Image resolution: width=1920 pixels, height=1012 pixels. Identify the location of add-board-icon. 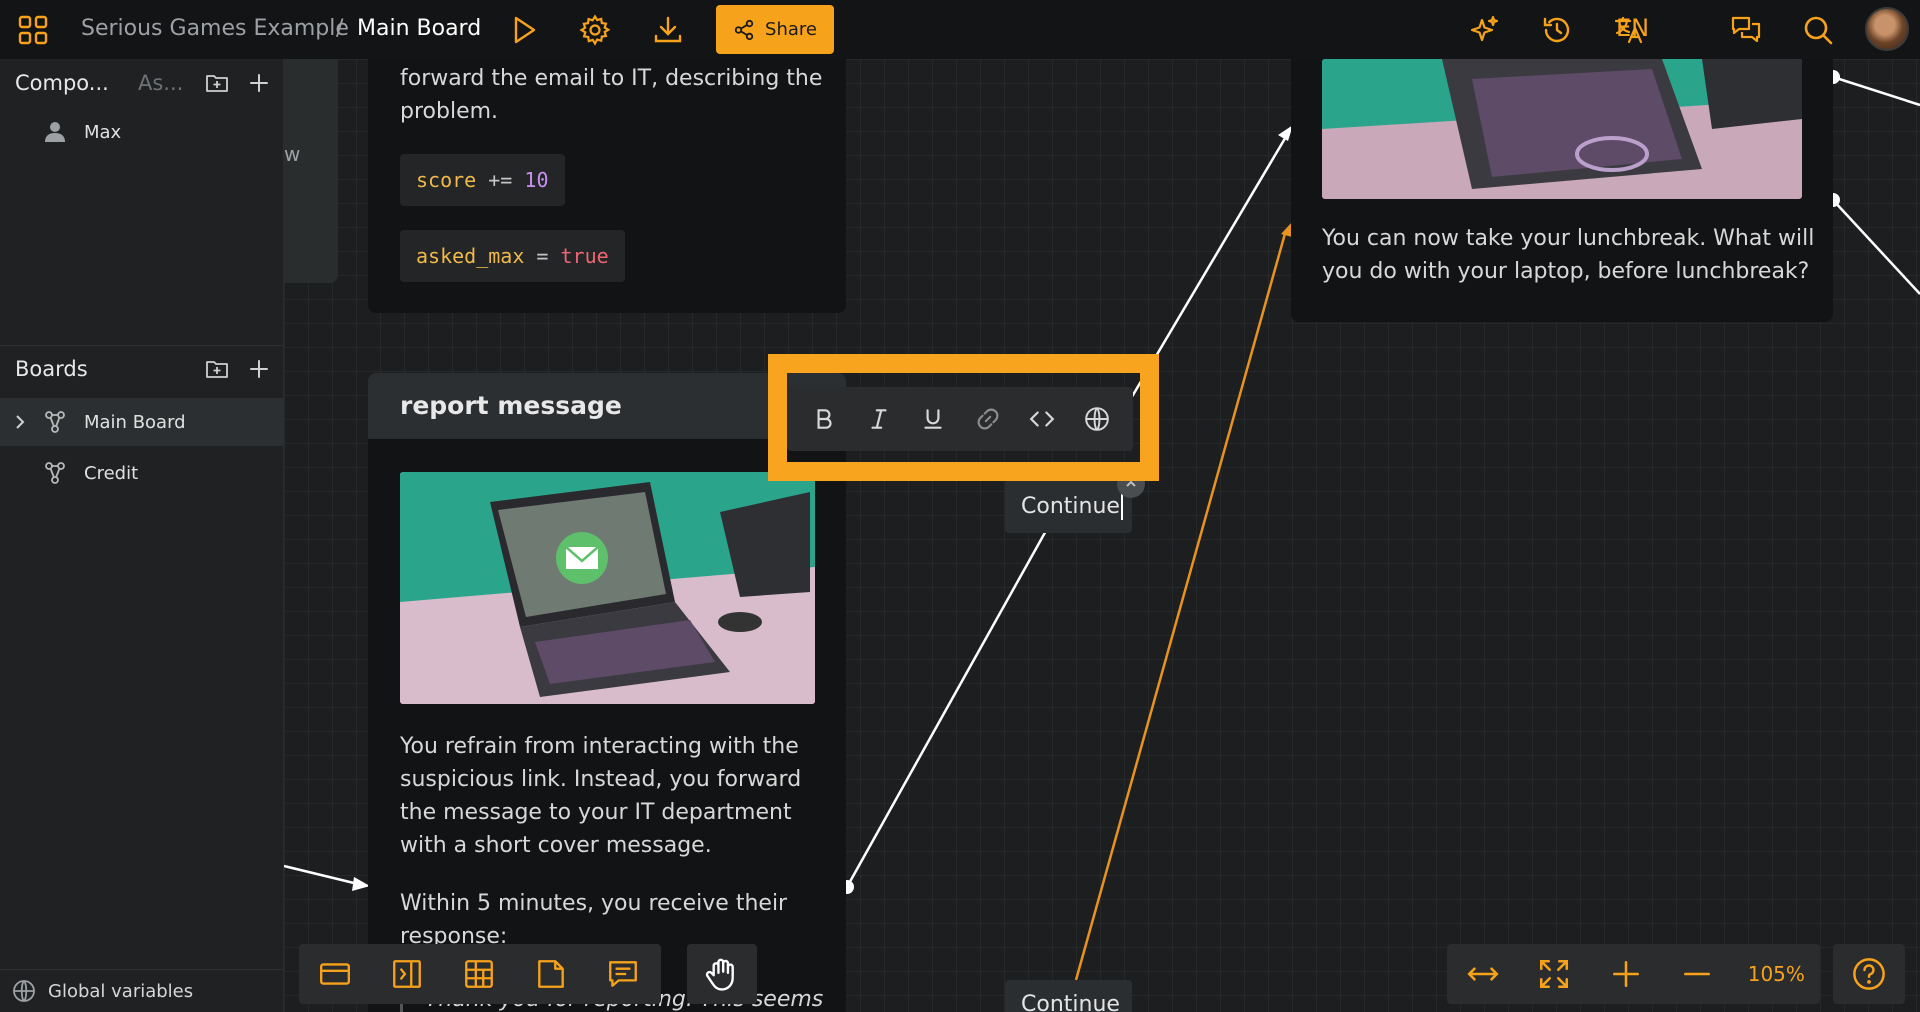
(259, 369).